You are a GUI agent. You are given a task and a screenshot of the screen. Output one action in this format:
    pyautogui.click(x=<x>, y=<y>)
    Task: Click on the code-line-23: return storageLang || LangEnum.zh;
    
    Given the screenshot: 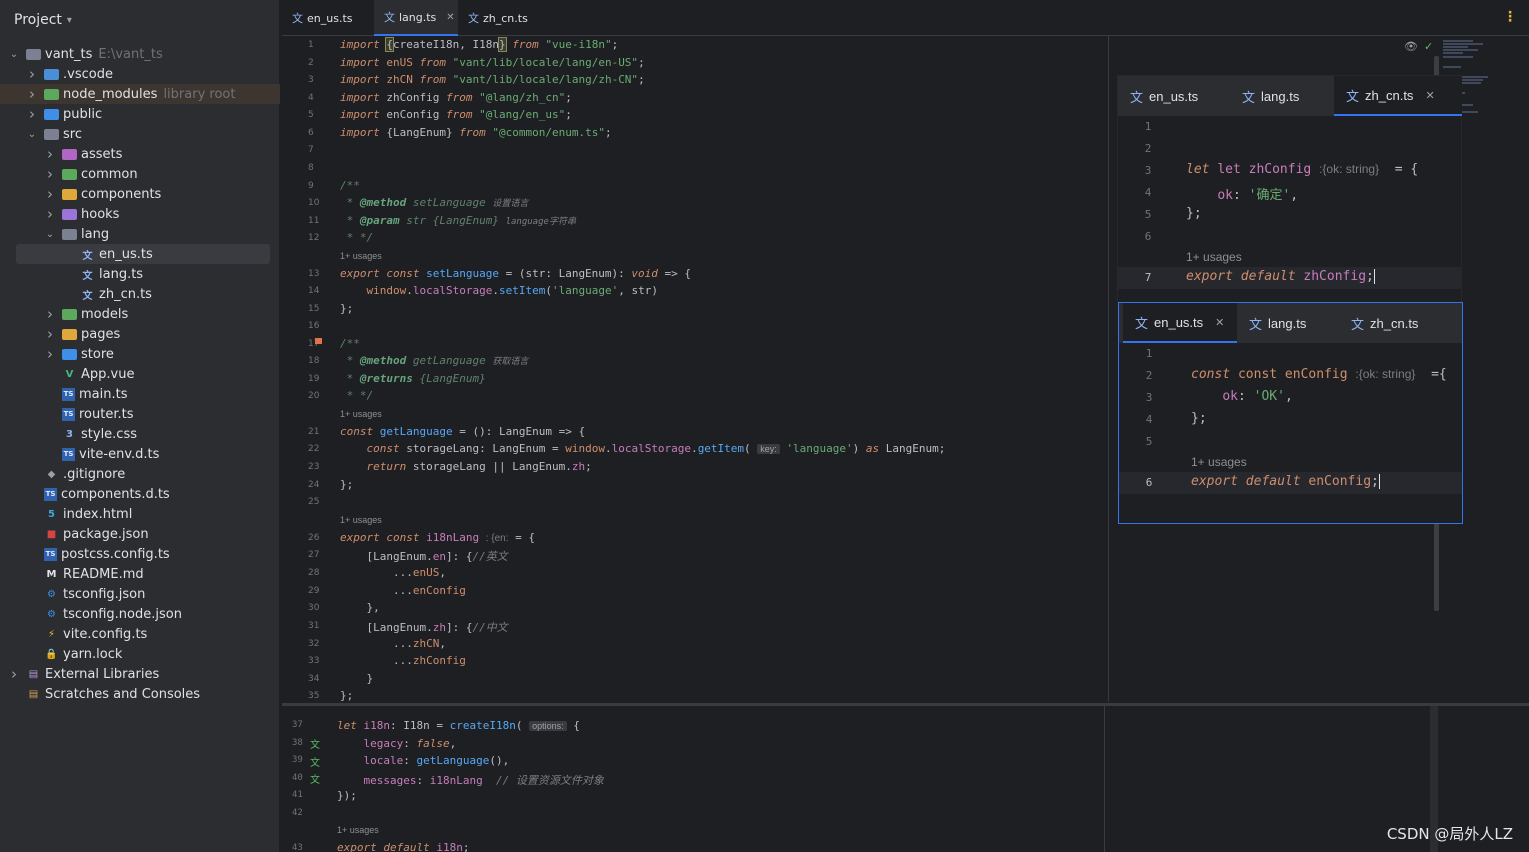 What is the action you would take?
    pyautogui.click(x=479, y=466)
    